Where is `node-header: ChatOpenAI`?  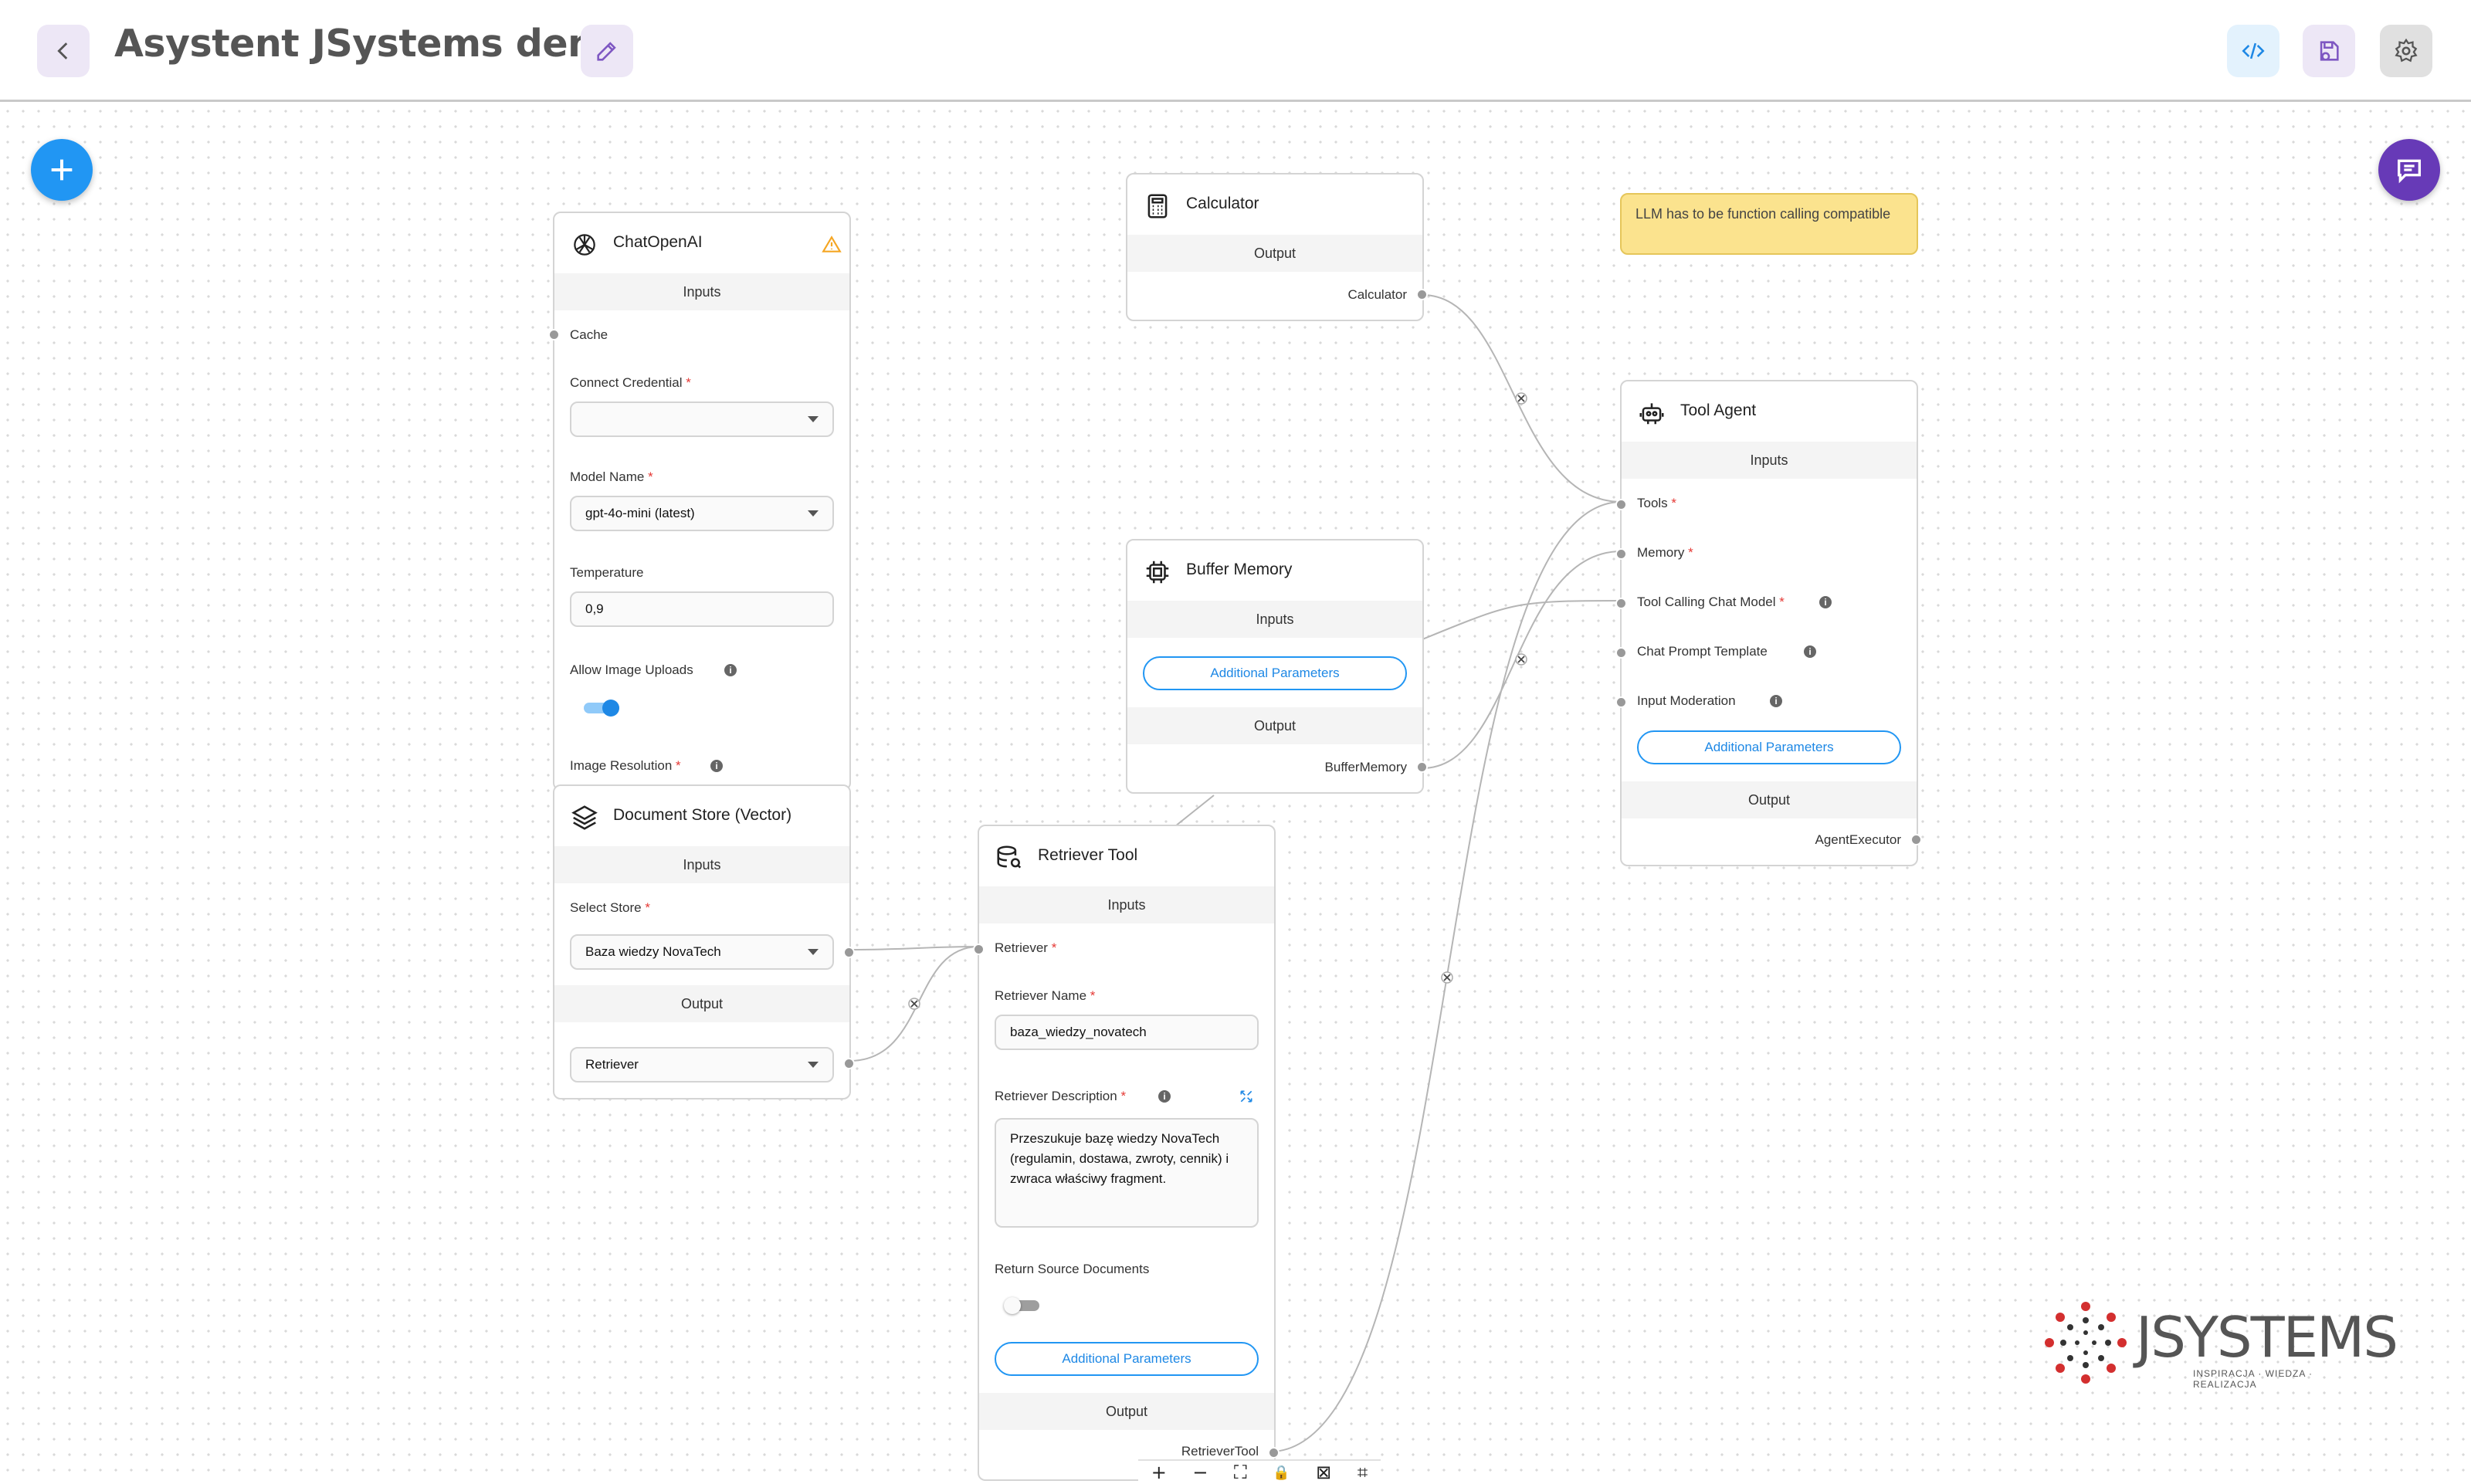
node-header: ChatOpenAI is located at coordinates (702, 244).